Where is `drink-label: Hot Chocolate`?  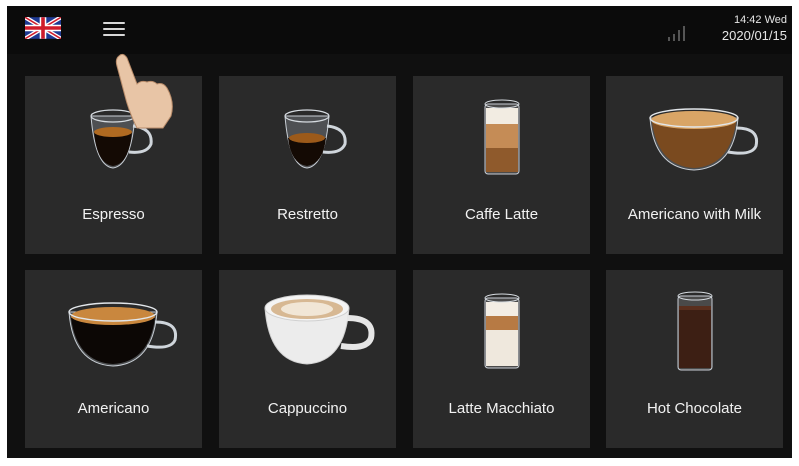
drink-label: Hot Chocolate is located at coordinates (694, 408).